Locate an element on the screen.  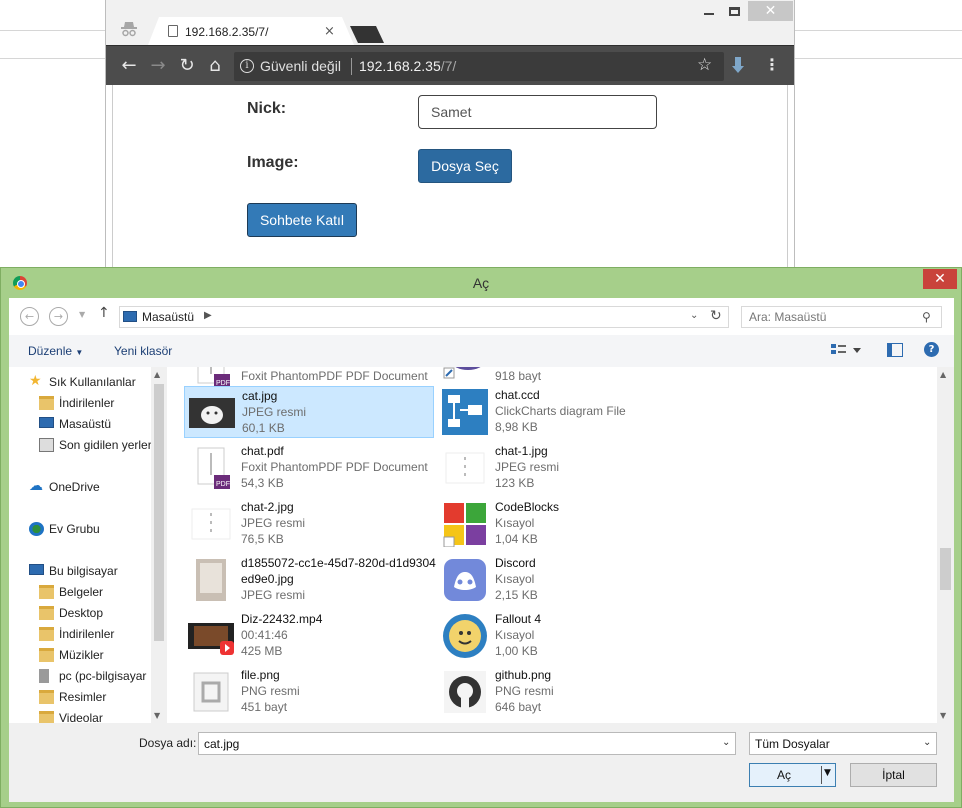
help-icon: ? is located at coordinates (931, 349).